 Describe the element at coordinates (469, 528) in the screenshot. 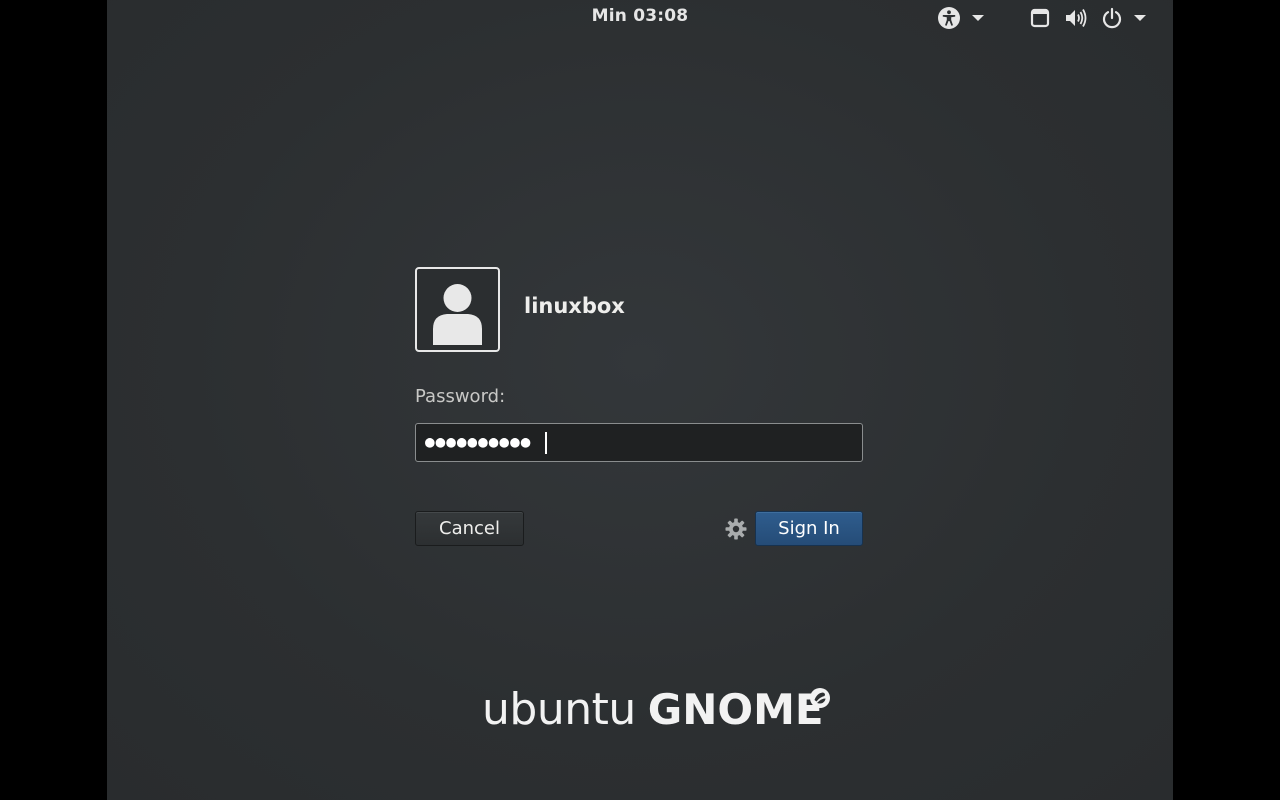

I see `cancel-button: Cancel` at that location.